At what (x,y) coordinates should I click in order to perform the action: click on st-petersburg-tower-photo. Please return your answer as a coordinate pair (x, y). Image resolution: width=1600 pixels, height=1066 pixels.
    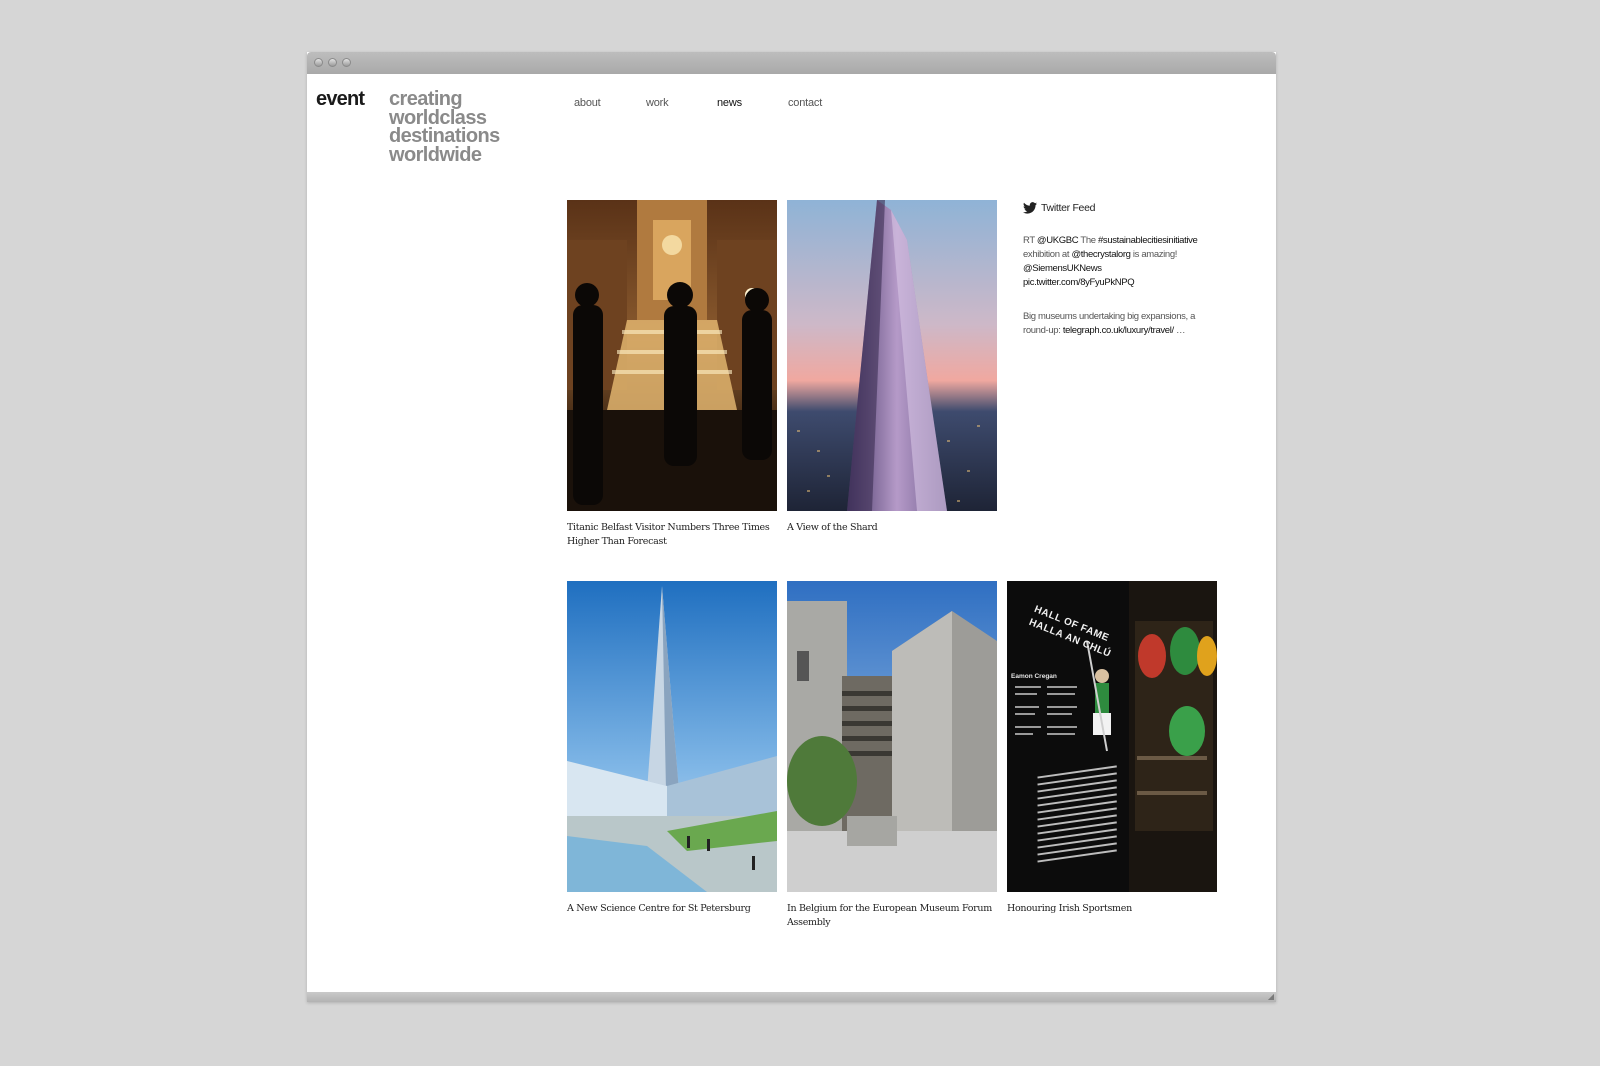
    Looking at the image, I should click on (672, 736).